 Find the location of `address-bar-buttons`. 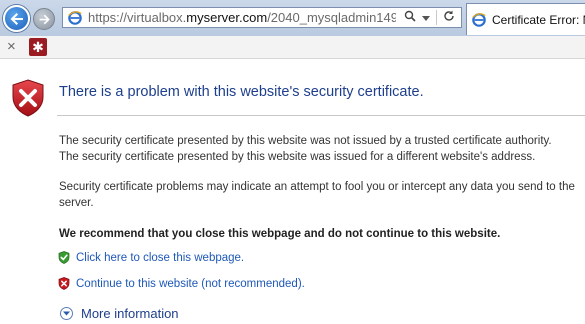

address-bar-buttons is located at coordinates (429, 17).